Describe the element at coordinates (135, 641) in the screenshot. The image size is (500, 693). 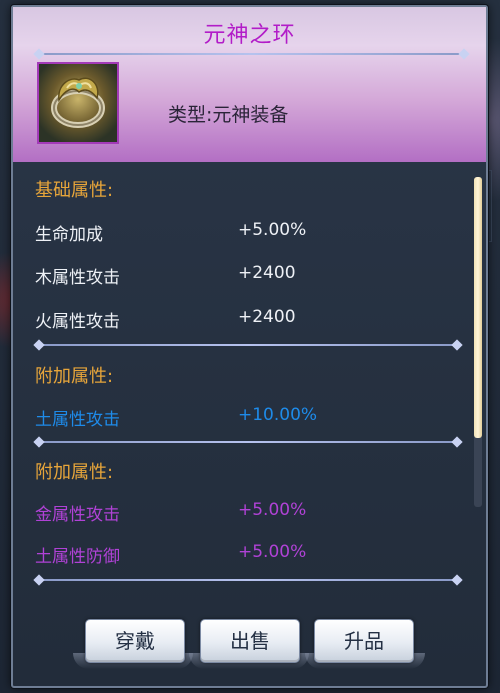
I see `equip-button: 穿戴` at that location.